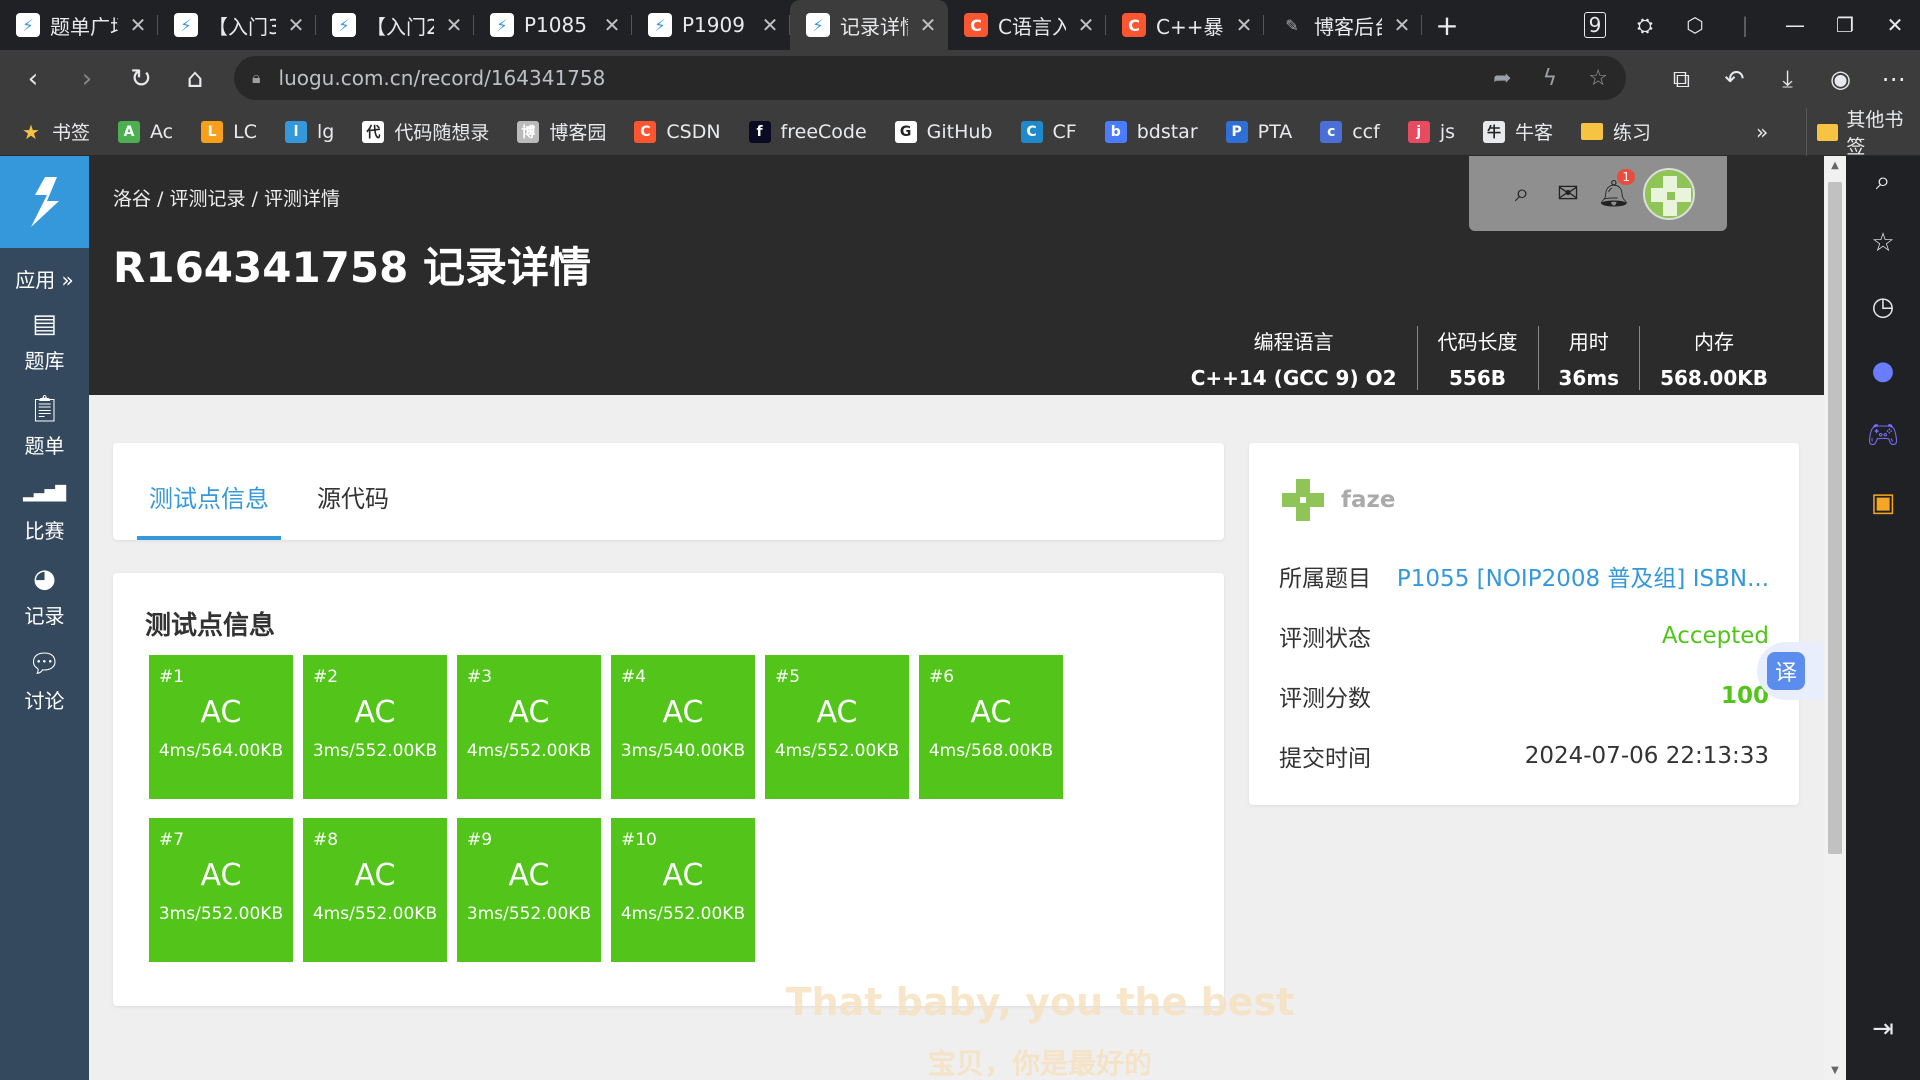 This screenshot has height=1080, width=1920. I want to click on sidebar-copilot-icon: ●, so click(1883, 371).